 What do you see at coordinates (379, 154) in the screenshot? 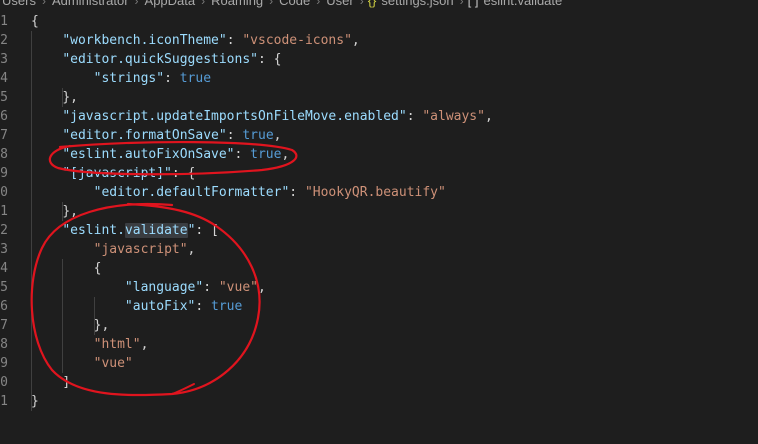
I see `code-line: 8 "eslint.autoFixOnSave": true,` at bounding box center [379, 154].